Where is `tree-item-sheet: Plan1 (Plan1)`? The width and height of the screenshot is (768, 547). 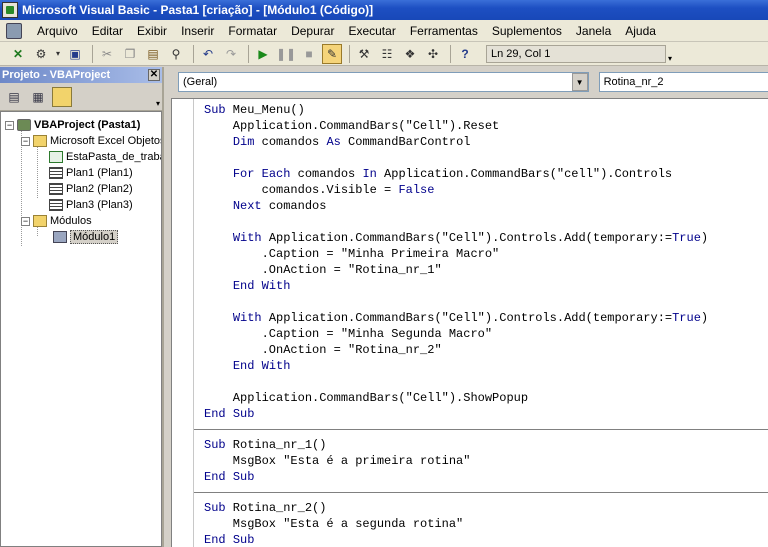
tree-item-sheet: Plan1 (Plan1) is located at coordinates (91, 173).